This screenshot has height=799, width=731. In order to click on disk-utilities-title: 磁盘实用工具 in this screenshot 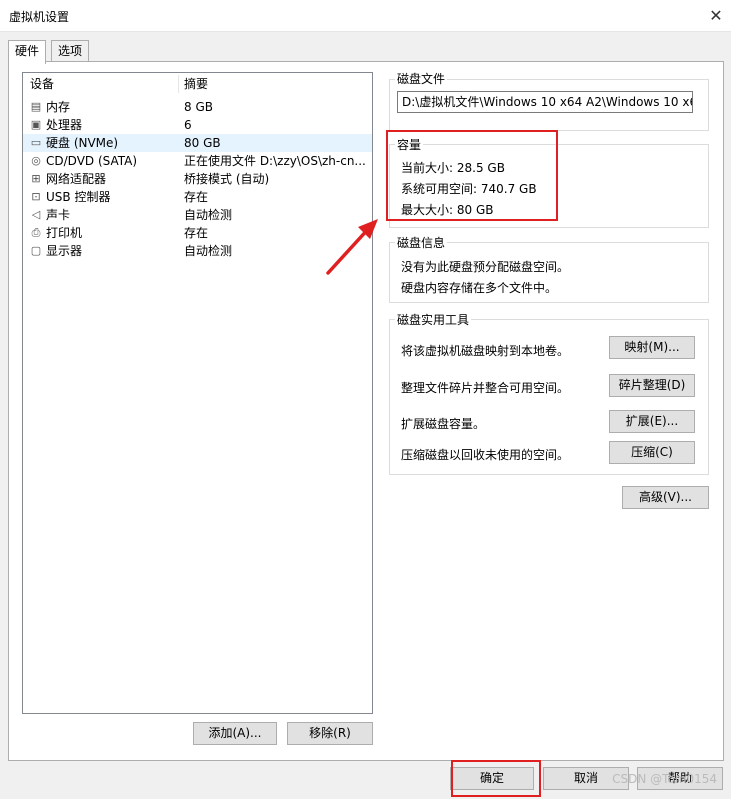, I will do `click(433, 320)`.